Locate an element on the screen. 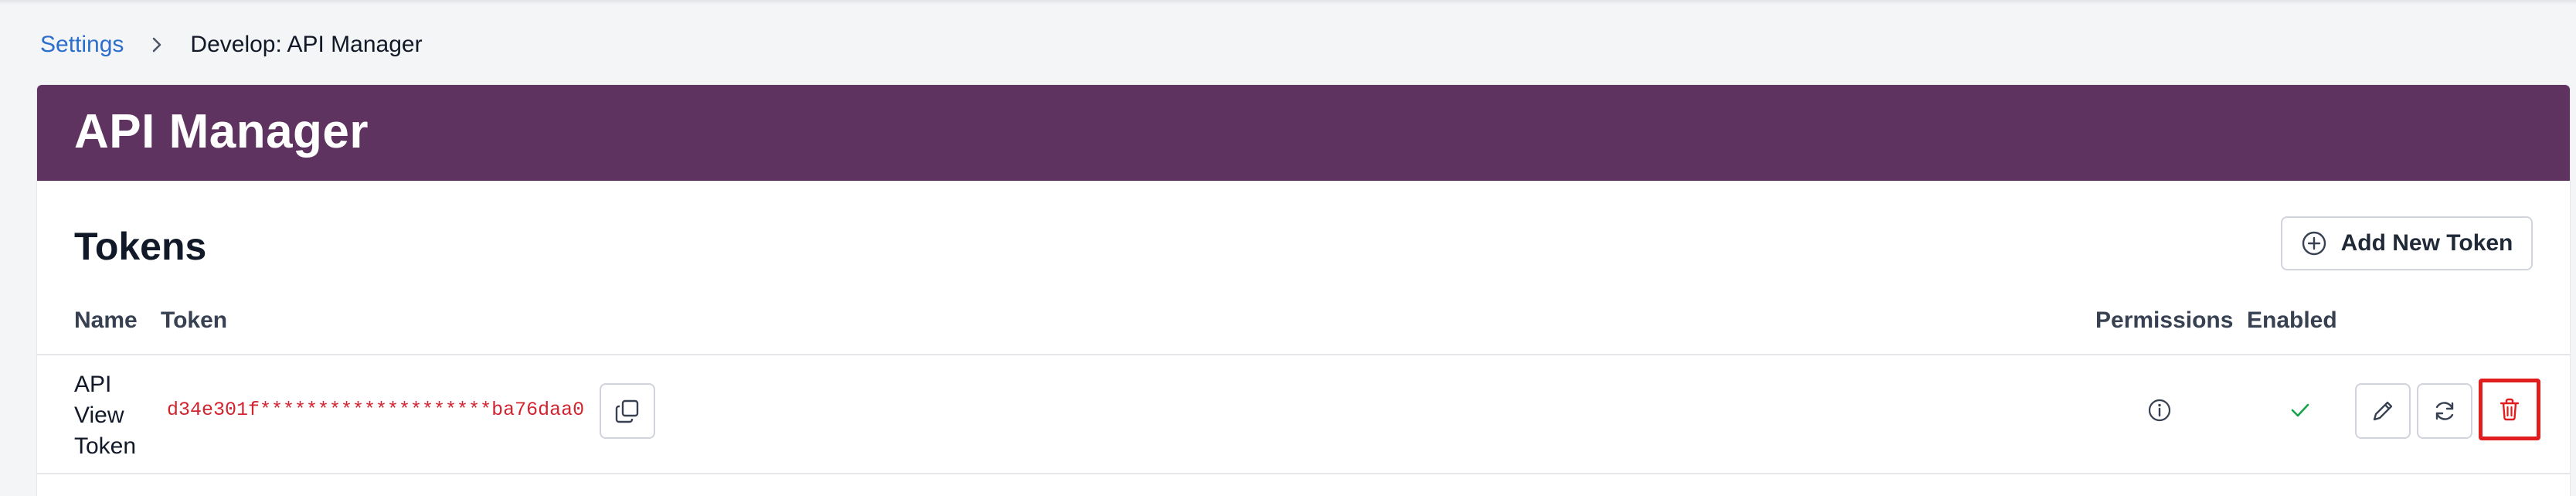  regenerate-token-button is located at coordinates (2444, 411).